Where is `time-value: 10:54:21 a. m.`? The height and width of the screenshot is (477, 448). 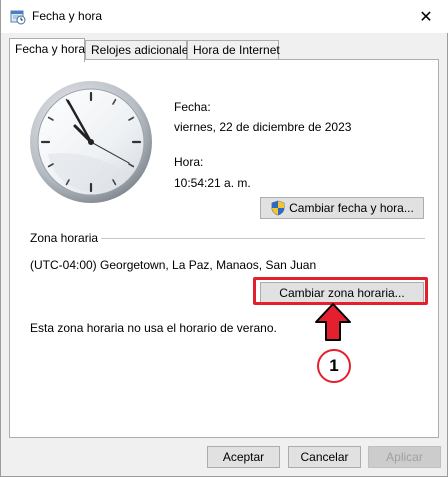
time-value: 10:54:21 a. m. is located at coordinates (212, 183).